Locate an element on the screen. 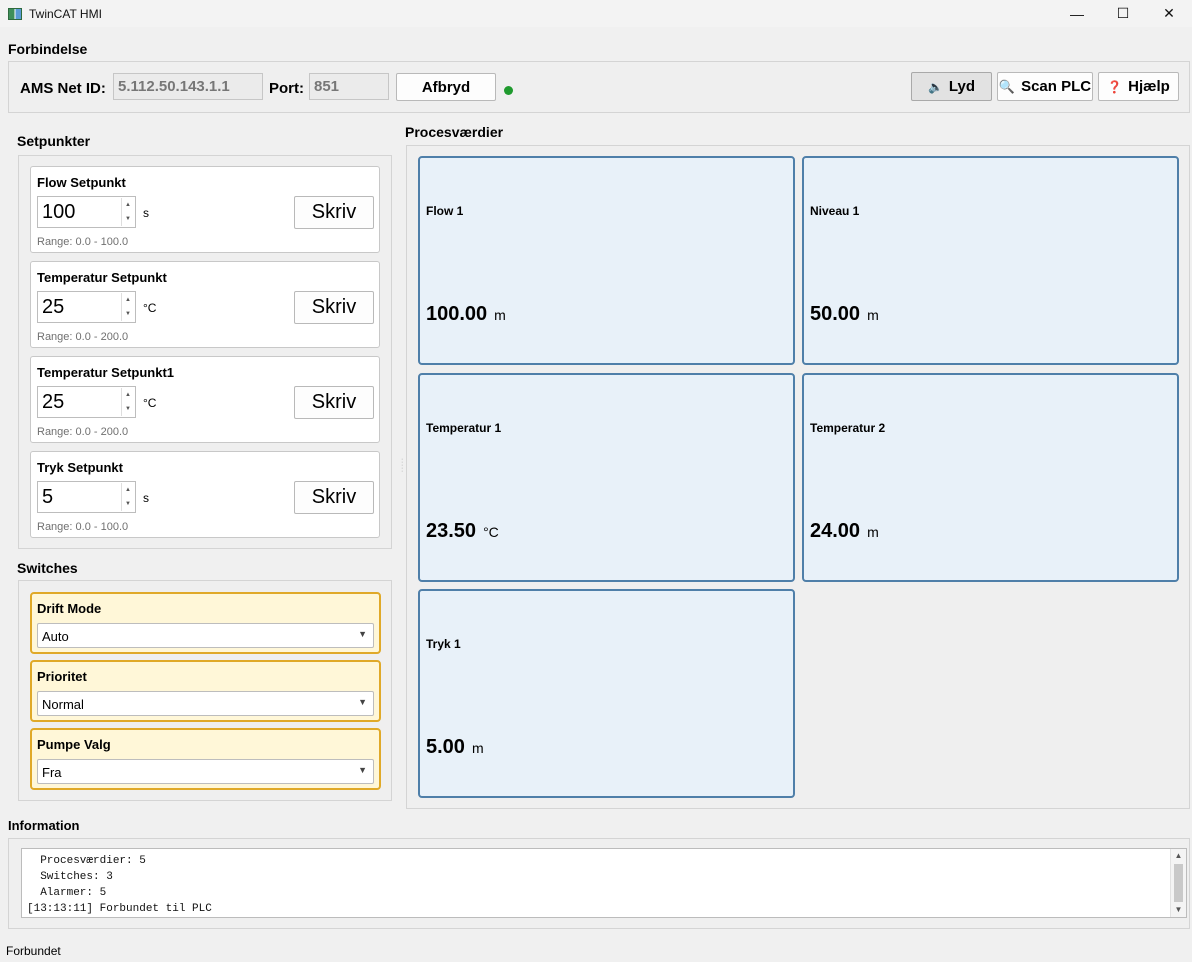  information-section-title: Information is located at coordinates (44, 825).